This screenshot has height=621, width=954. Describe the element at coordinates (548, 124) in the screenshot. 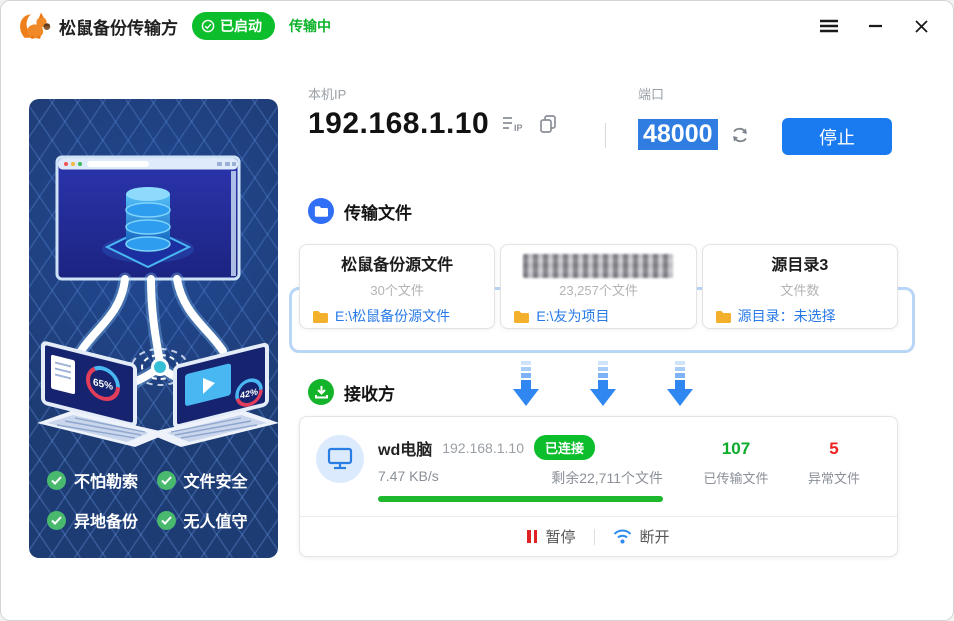

I see `copy-icon` at that location.